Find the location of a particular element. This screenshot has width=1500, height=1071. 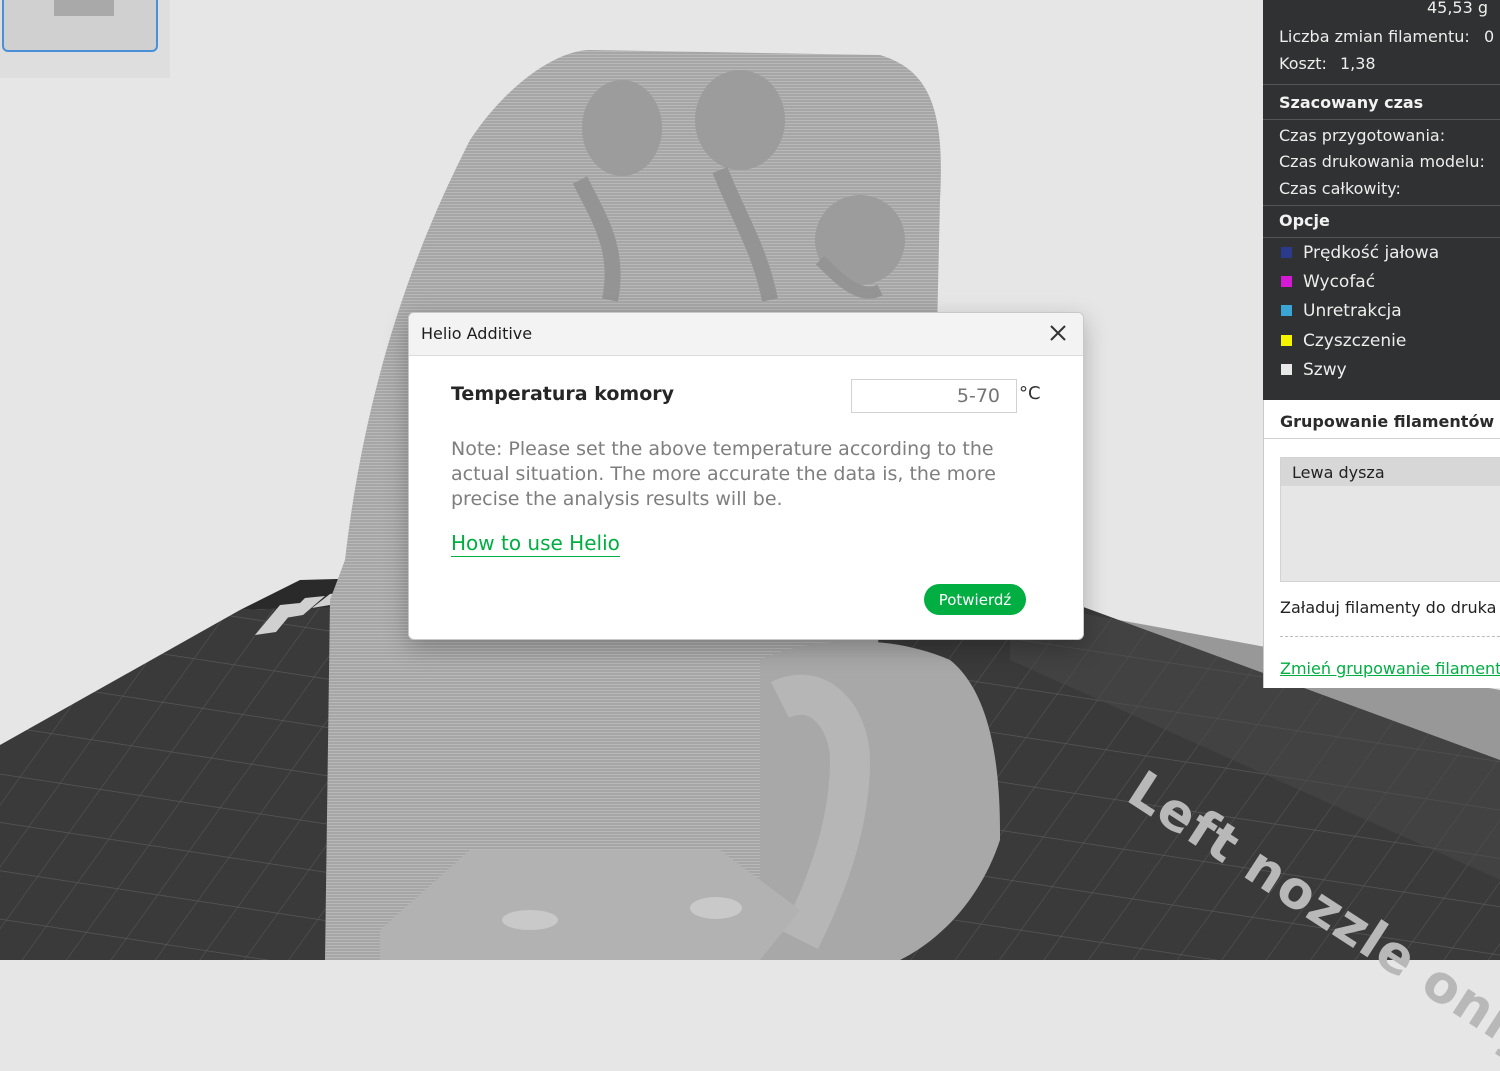

thumbnail-strip is located at coordinates (85, 39).